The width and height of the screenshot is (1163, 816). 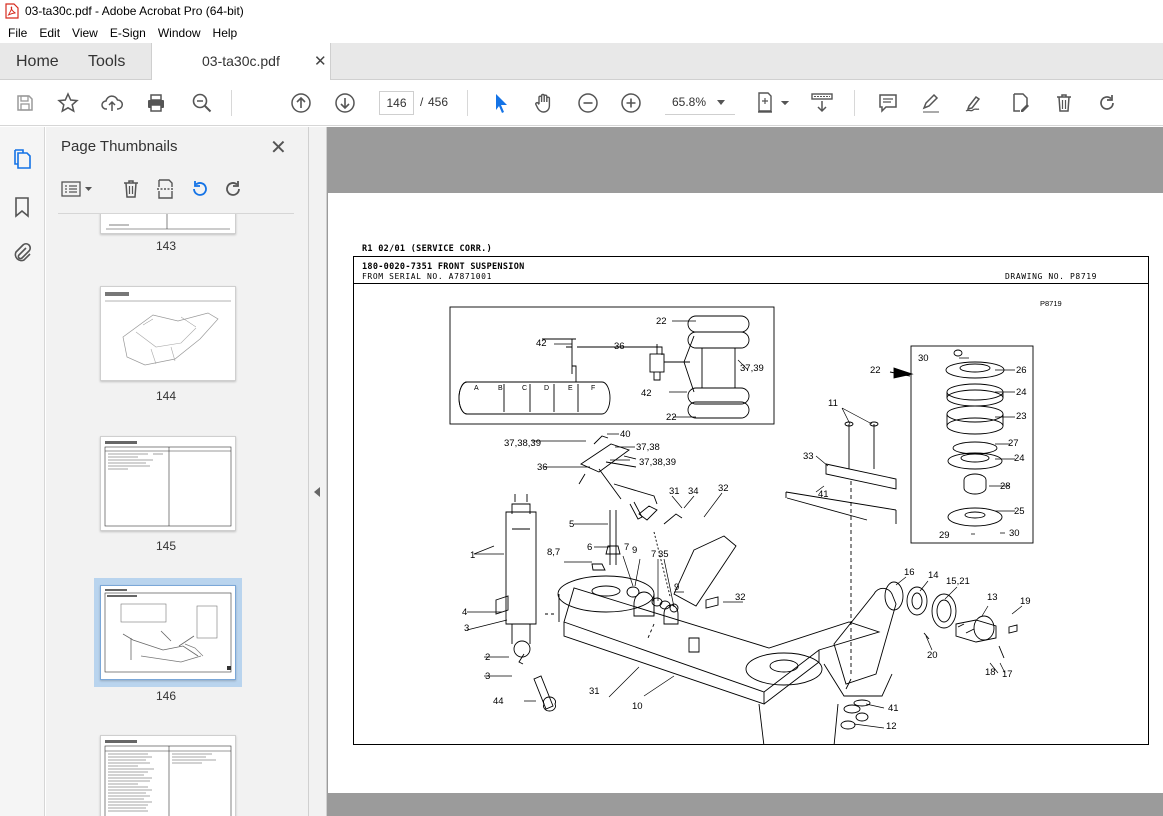 What do you see at coordinates (593, 388) in the screenshot?
I see `callout-label: F` at bounding box center [593, 388].